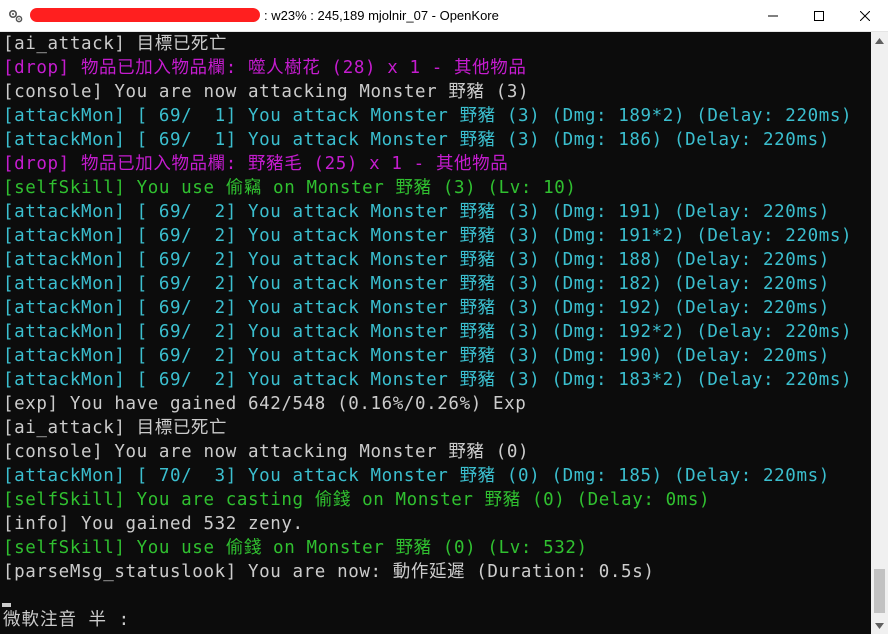 The height and width of the screenshot is (634, 888). I want to click on window-title-text: : w23% : 245,189 mjolnir_07 - OpenKore, so click(381, 15).